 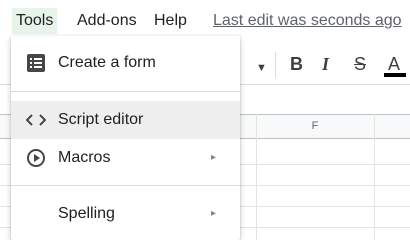 What do you see at coordinates (36, 120) in the screenshot?
I see `code-icon` at bounding box center [36, 120].